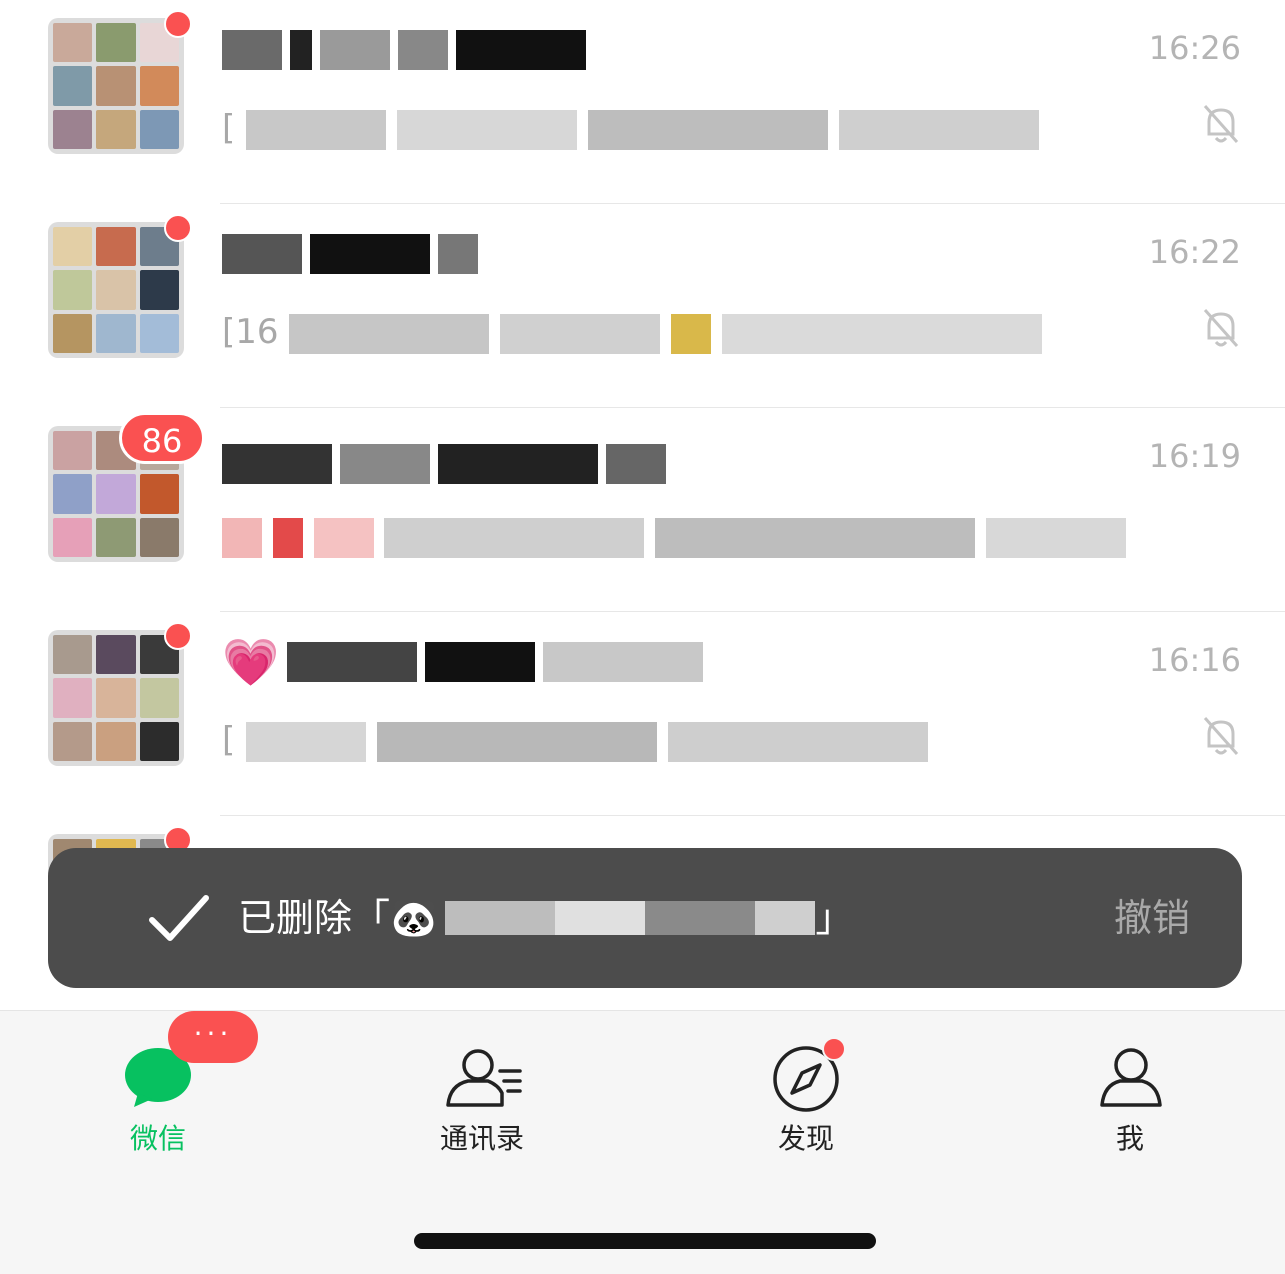 The image size is (1285, 1274). I want to click on tab-label: 发现, so click(805, 1138).